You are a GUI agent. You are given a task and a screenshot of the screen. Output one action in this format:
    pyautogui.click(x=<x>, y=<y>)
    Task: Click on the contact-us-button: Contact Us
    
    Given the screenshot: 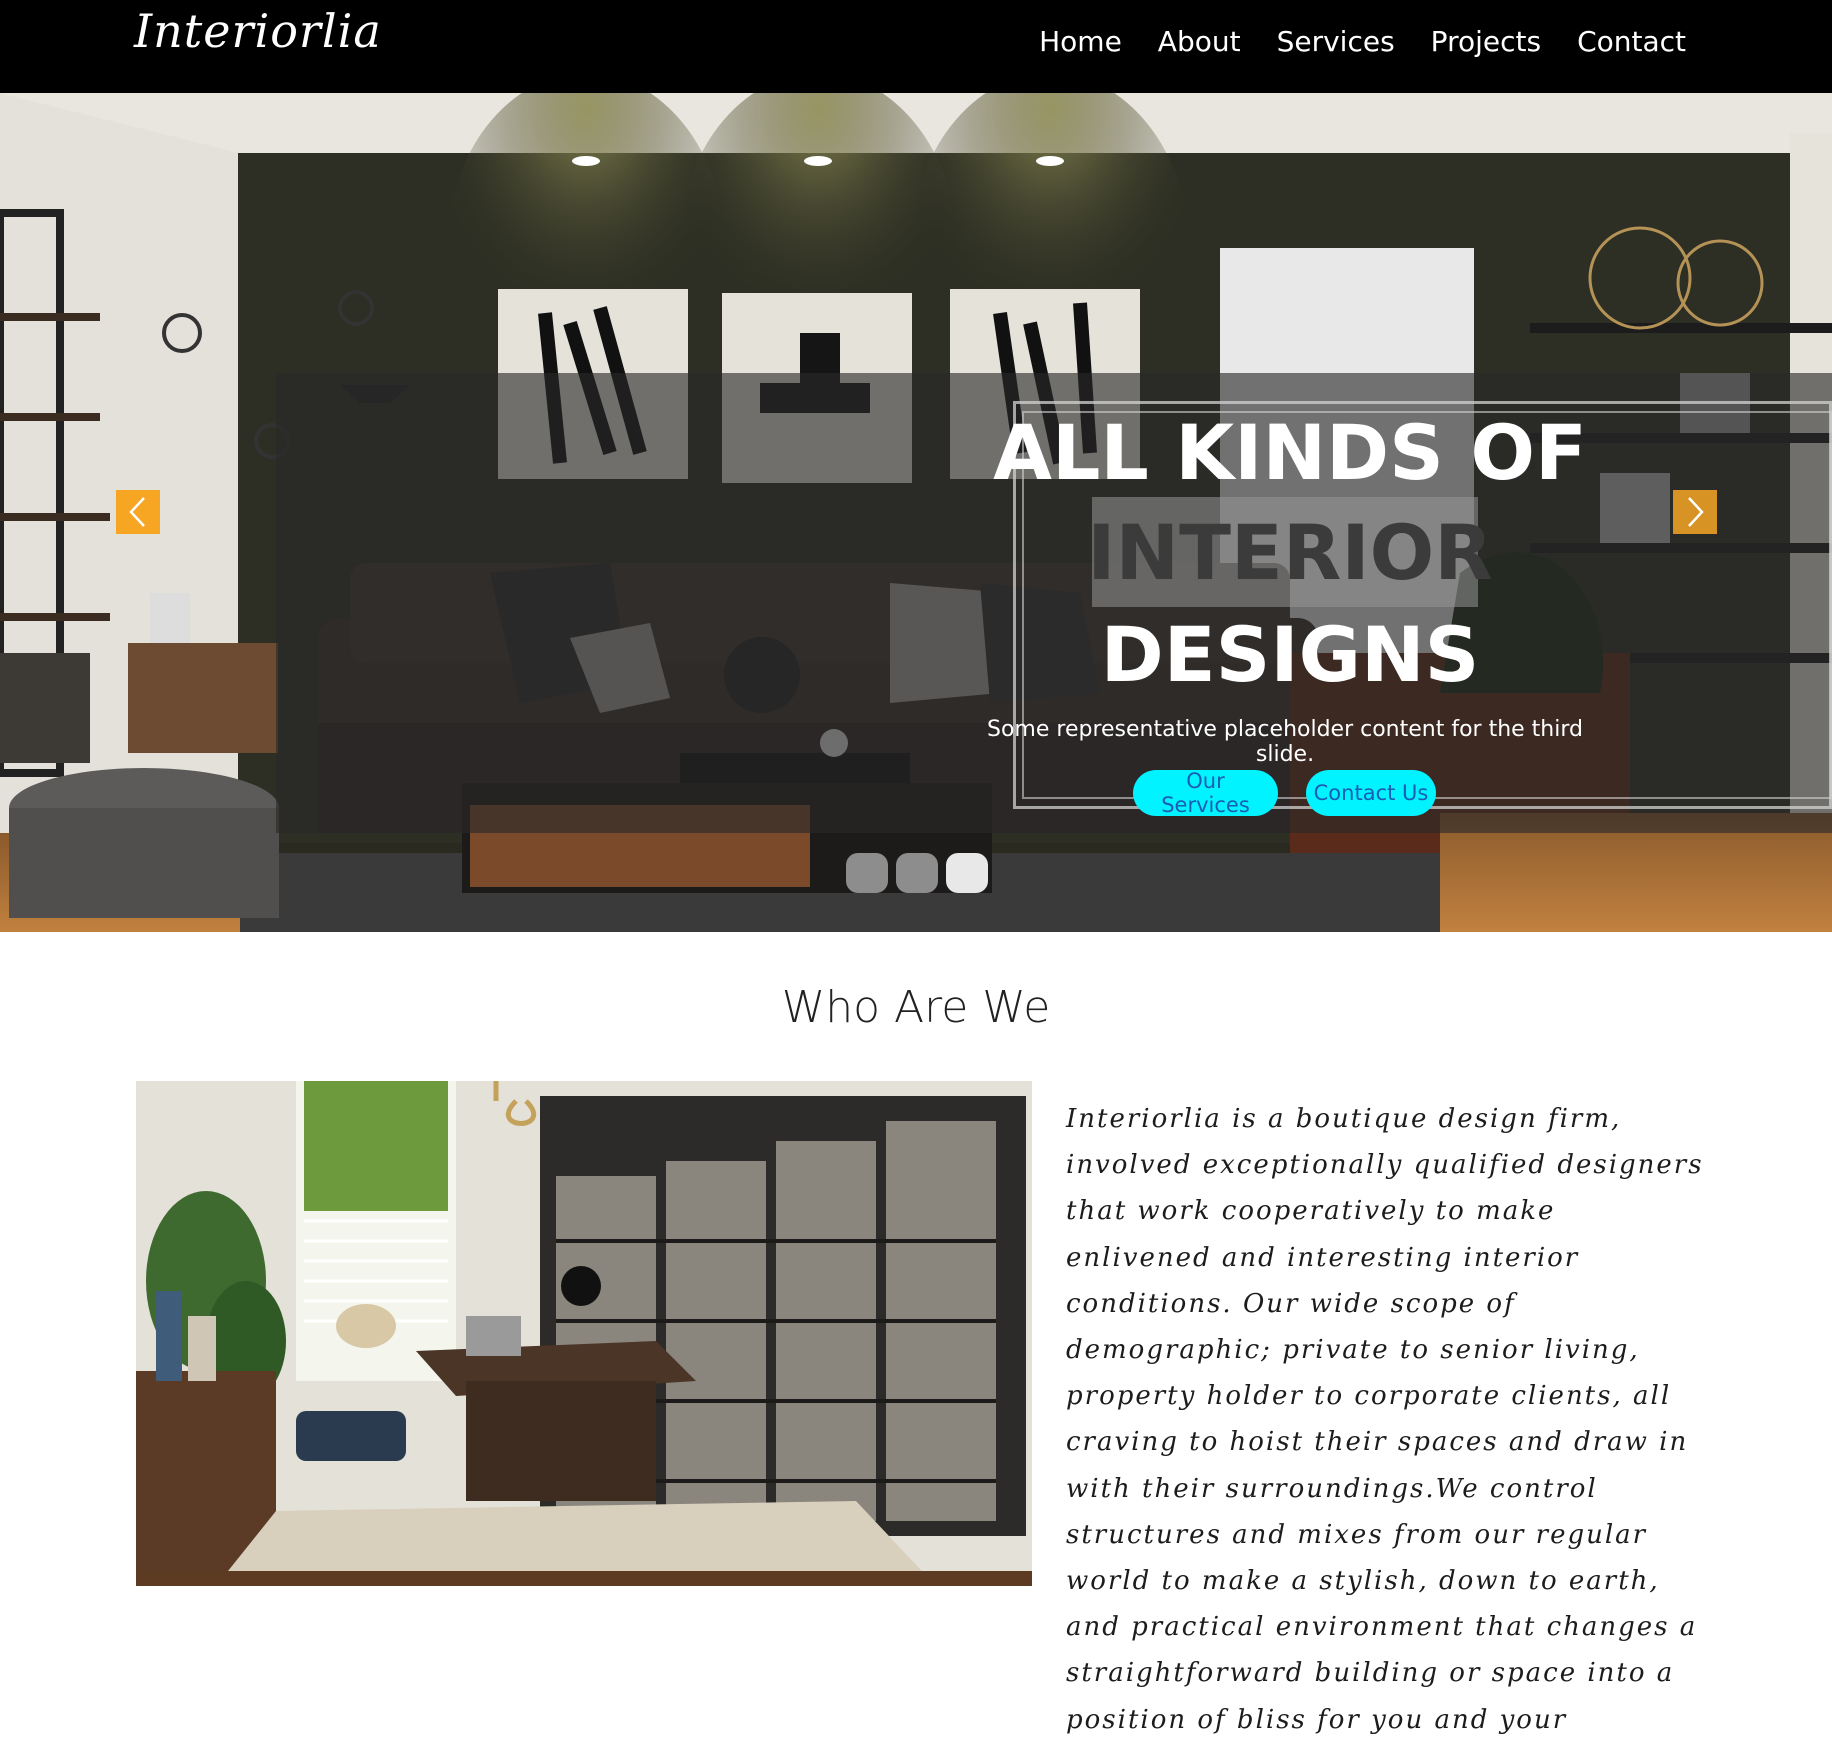 What is the action you would take?
    pyautogui.click(x=1371, y=793)
    